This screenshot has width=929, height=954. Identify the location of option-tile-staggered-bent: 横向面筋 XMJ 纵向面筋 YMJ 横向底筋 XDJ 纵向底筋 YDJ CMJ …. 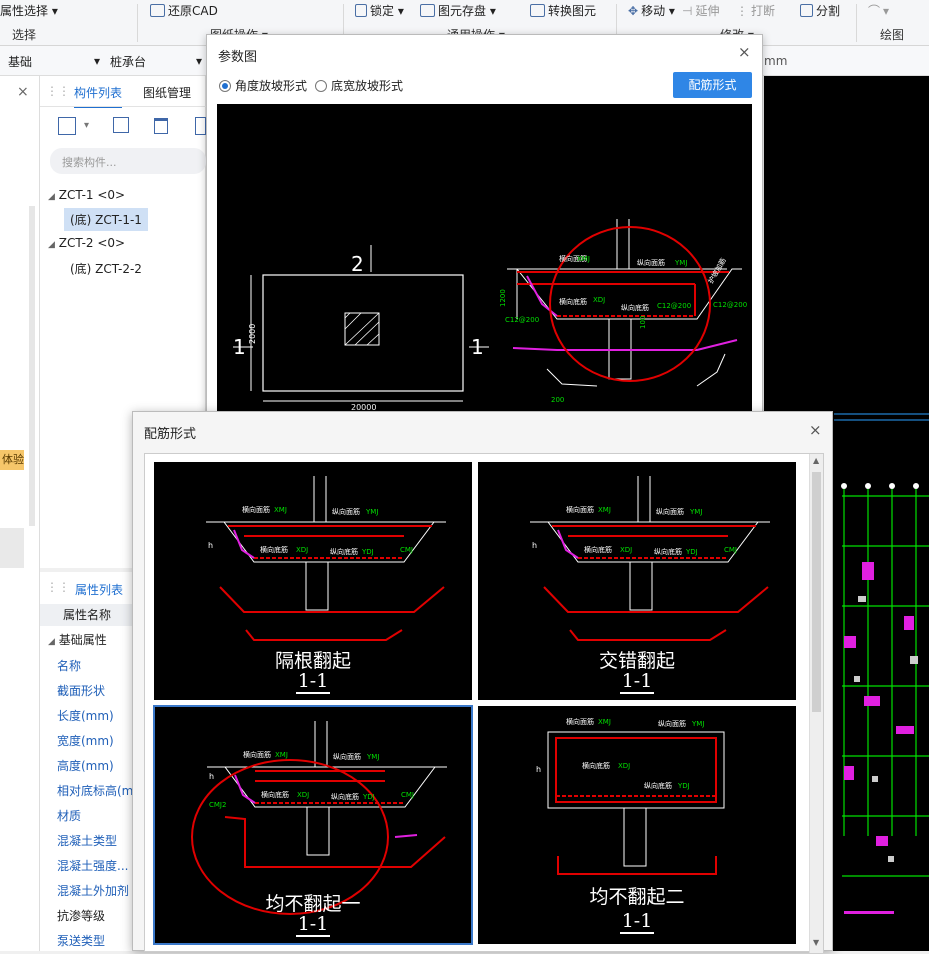
(637, 581).